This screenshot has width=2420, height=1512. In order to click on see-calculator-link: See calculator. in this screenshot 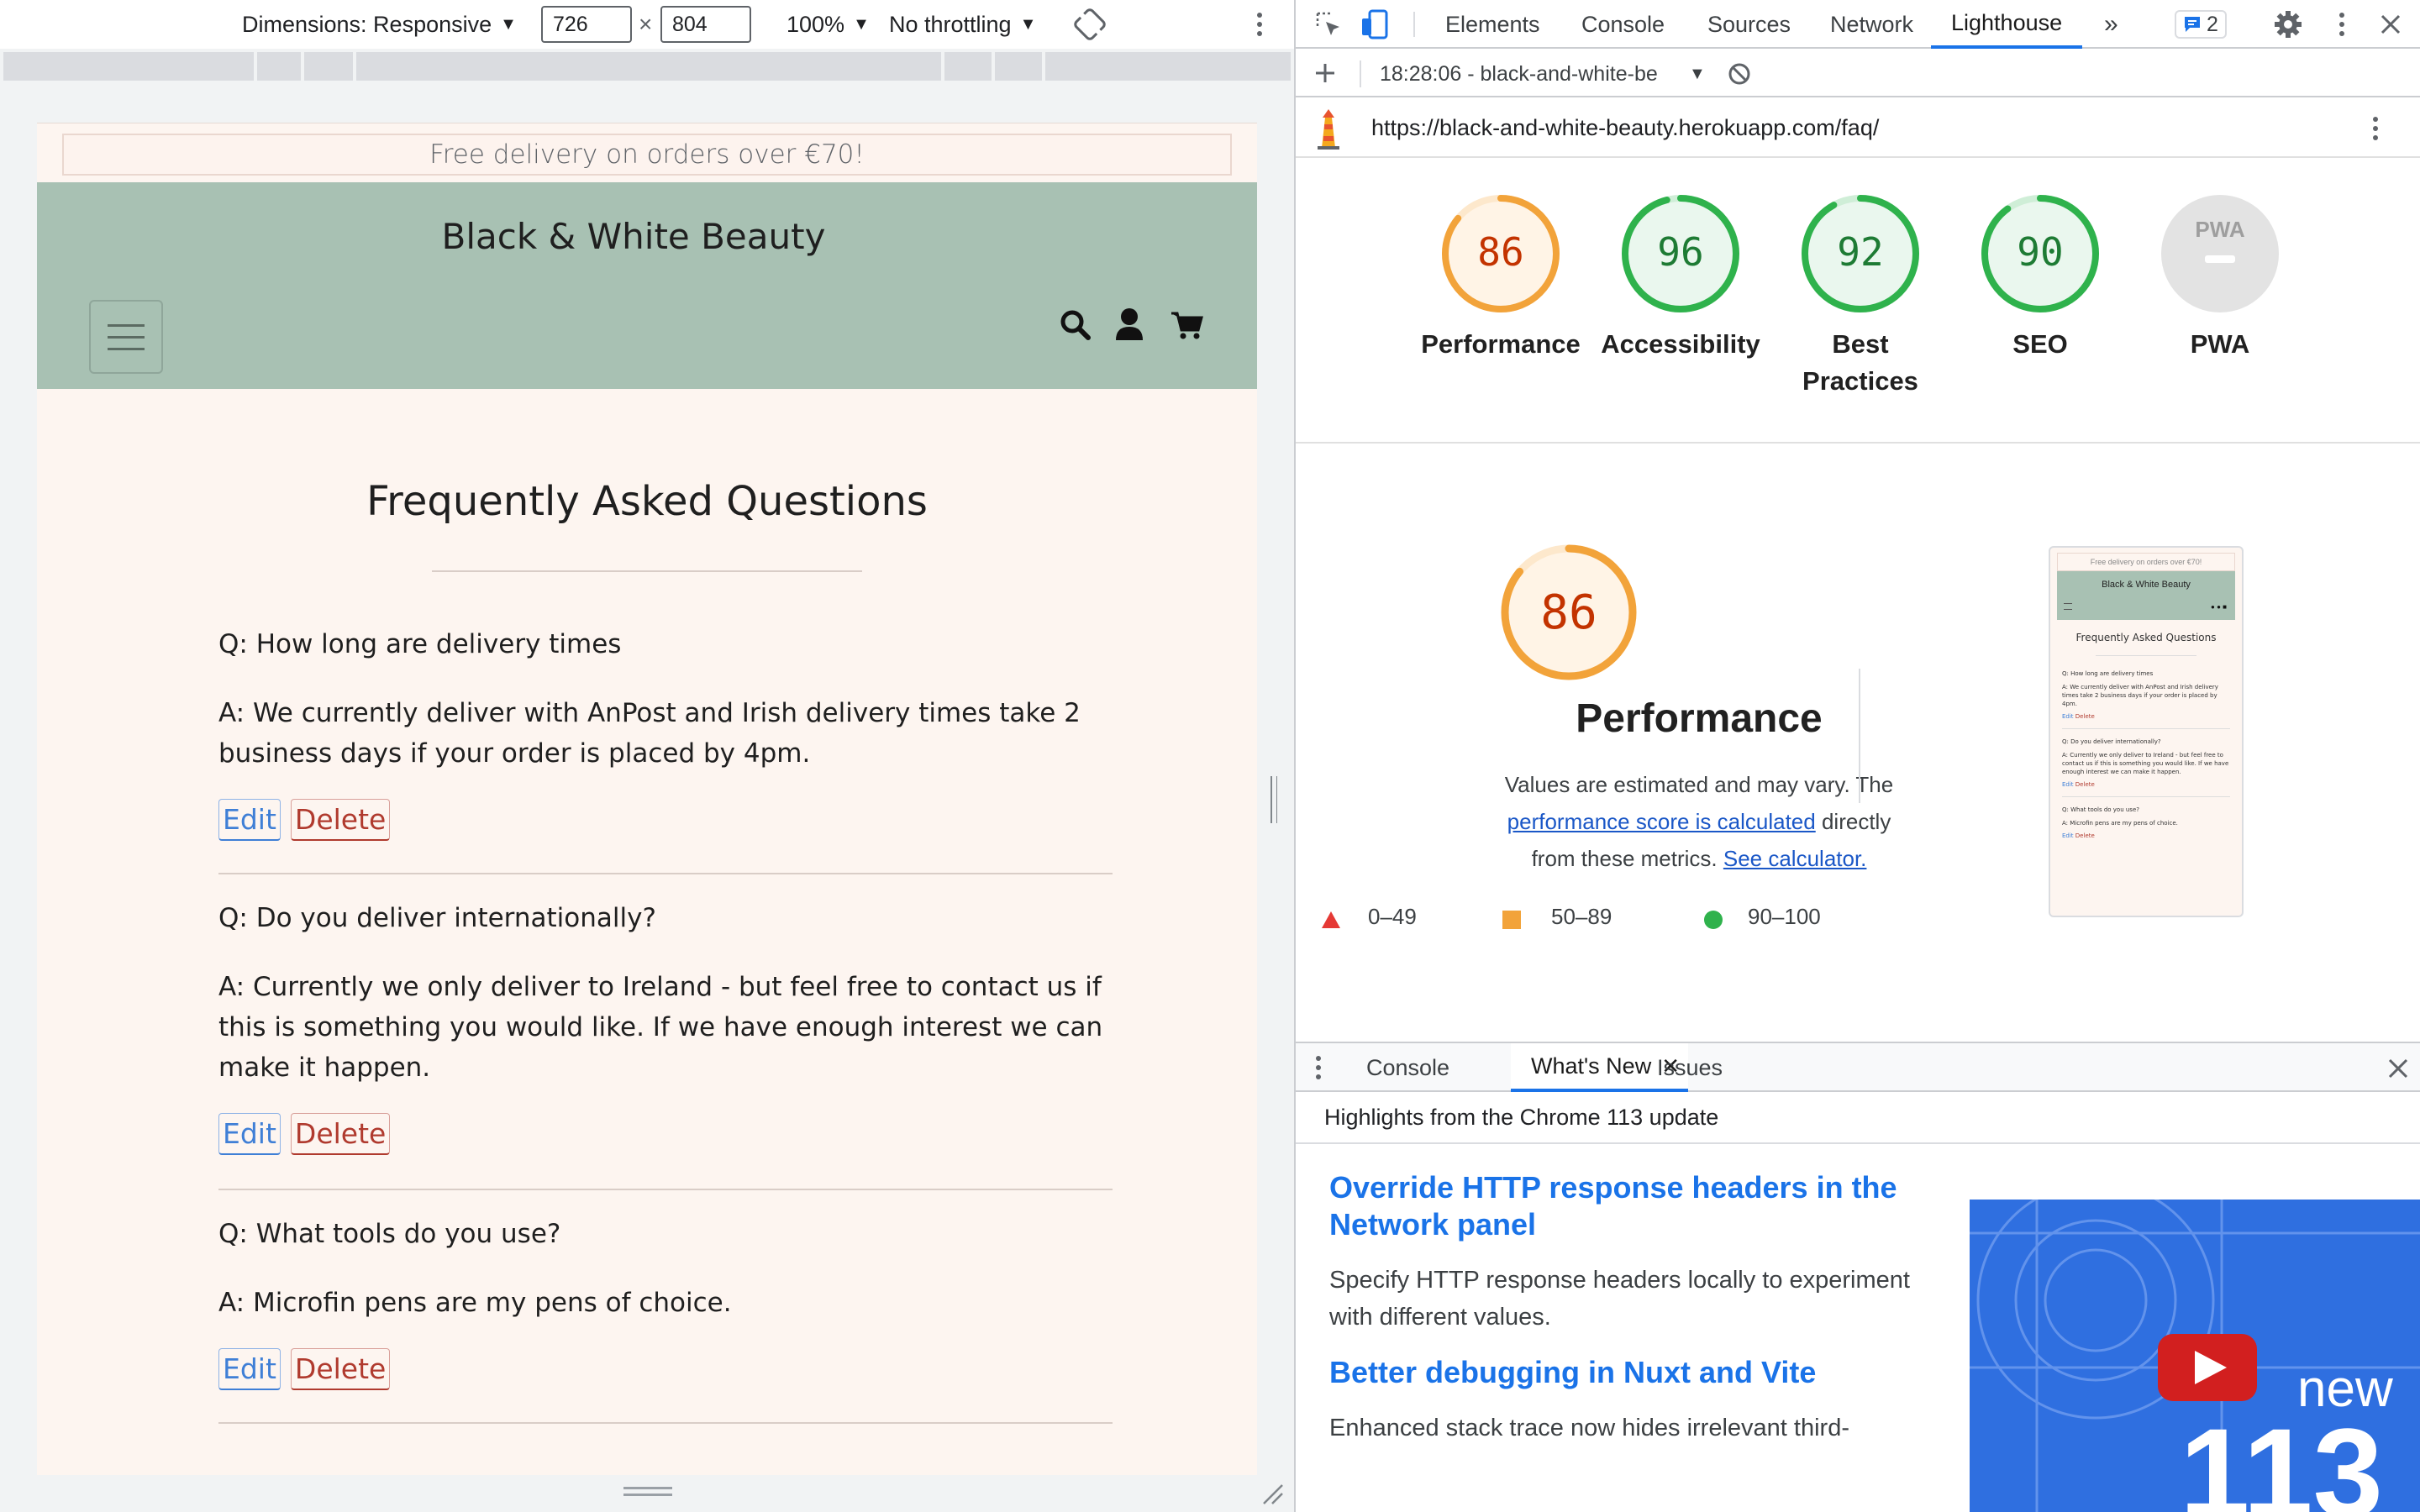, I will do `click(1795, 858)`.